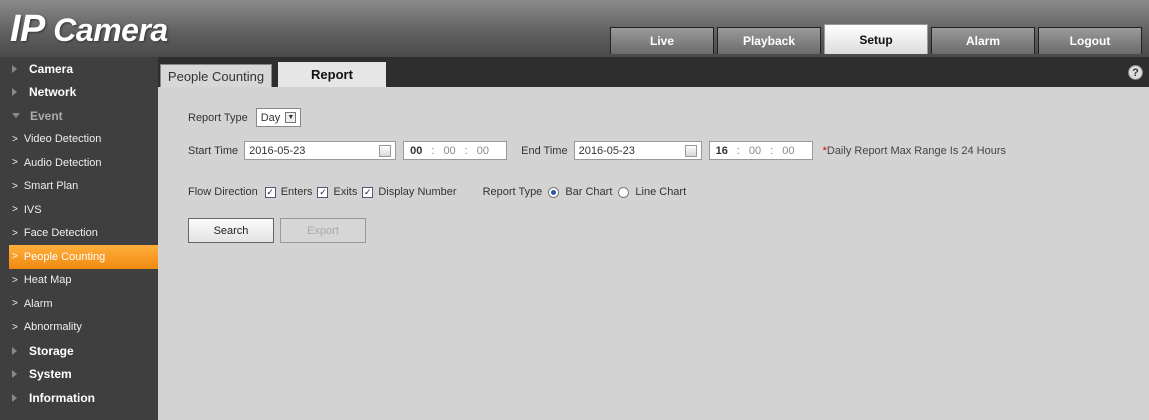 The width and height of the screenshot is (1149, 420). I want to click on sidebar-item-label: Abnormality, so click(52, 327).